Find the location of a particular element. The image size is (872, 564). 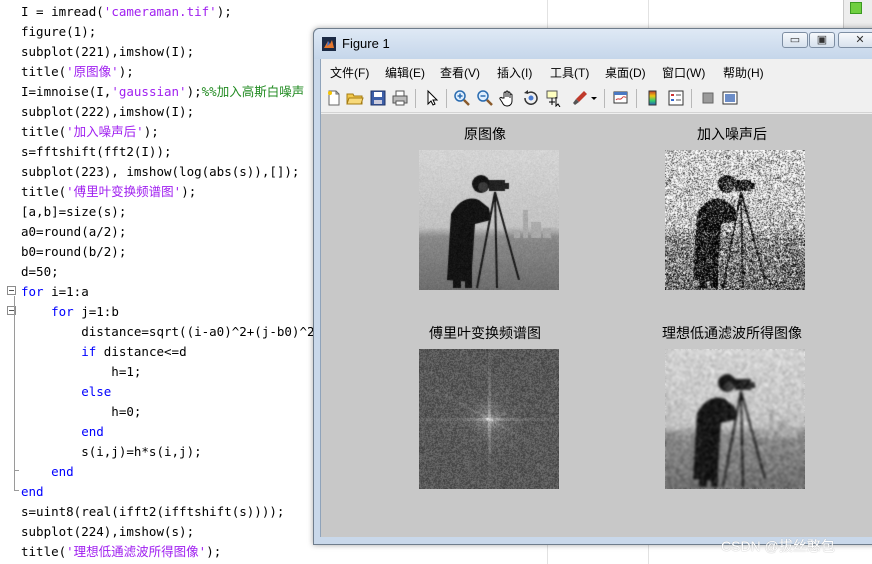

menu-window: 窗口(W) is located at coordinates (683, 72).